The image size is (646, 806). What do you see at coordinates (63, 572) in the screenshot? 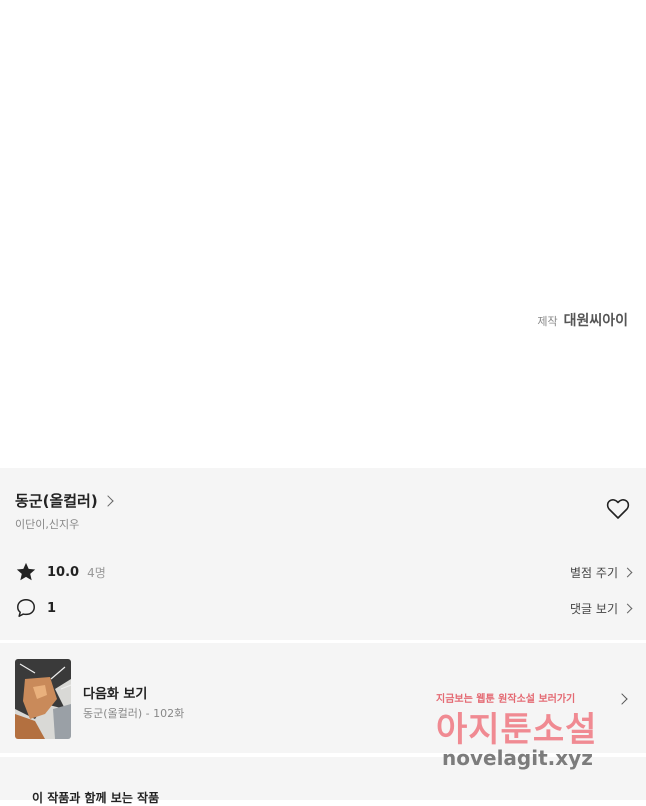
I see `rating-score: 10.0` at bounding box center [63, 572].